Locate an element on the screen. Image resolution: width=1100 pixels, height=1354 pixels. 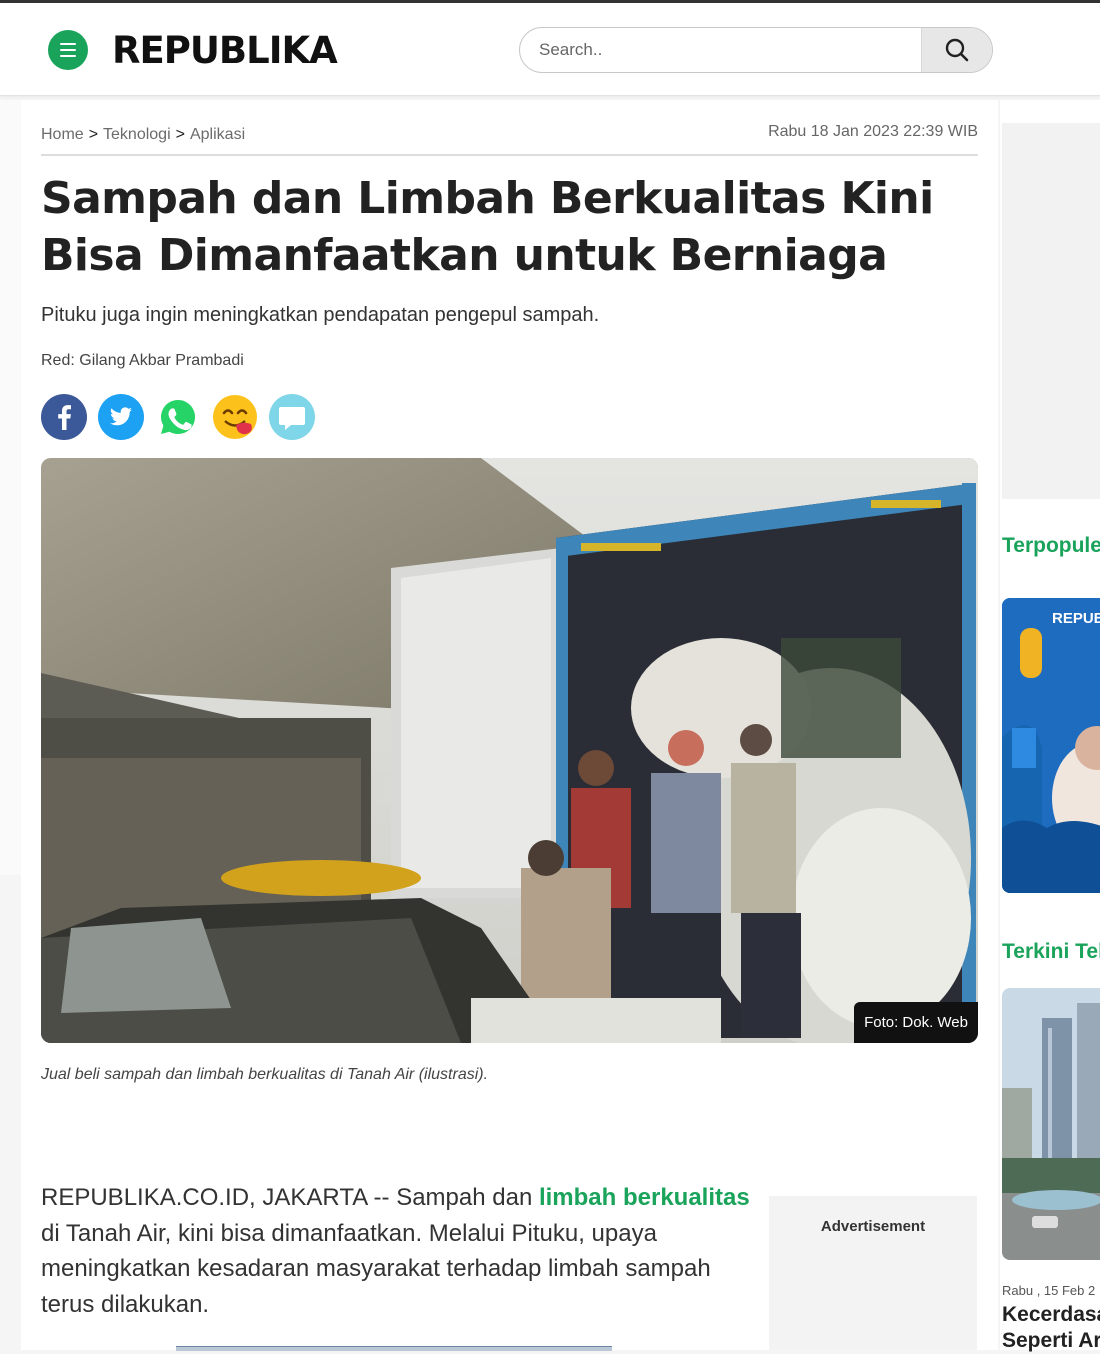
site-header: REPUBLIKA is located at coordinates (550, 49).